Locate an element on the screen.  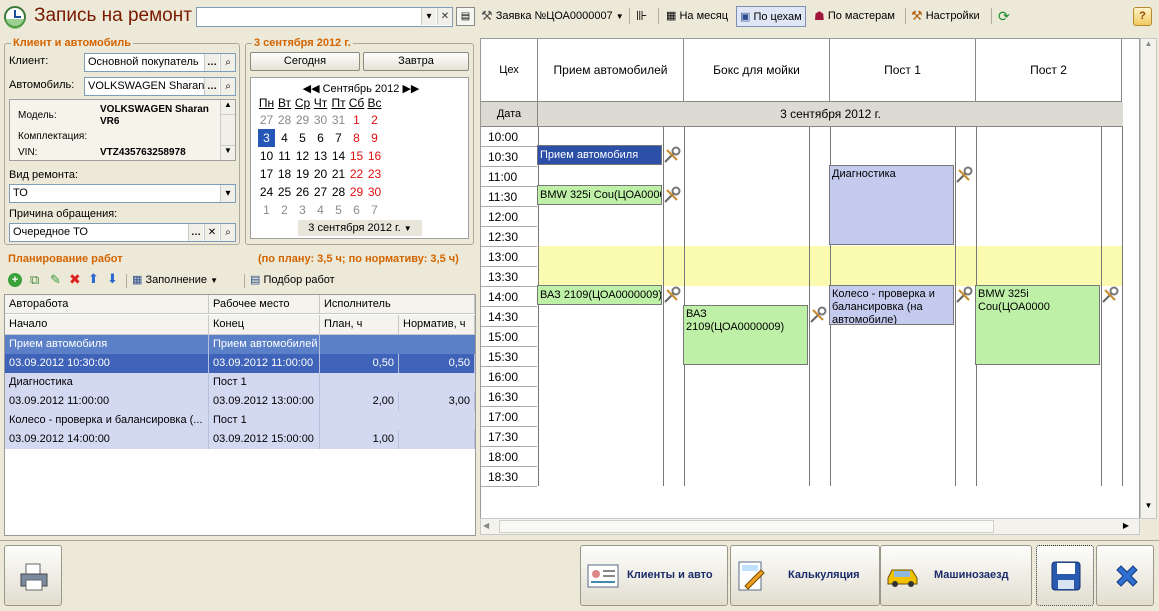
scroll-right-icon: ▶ is located at coordinates (1126, 525).